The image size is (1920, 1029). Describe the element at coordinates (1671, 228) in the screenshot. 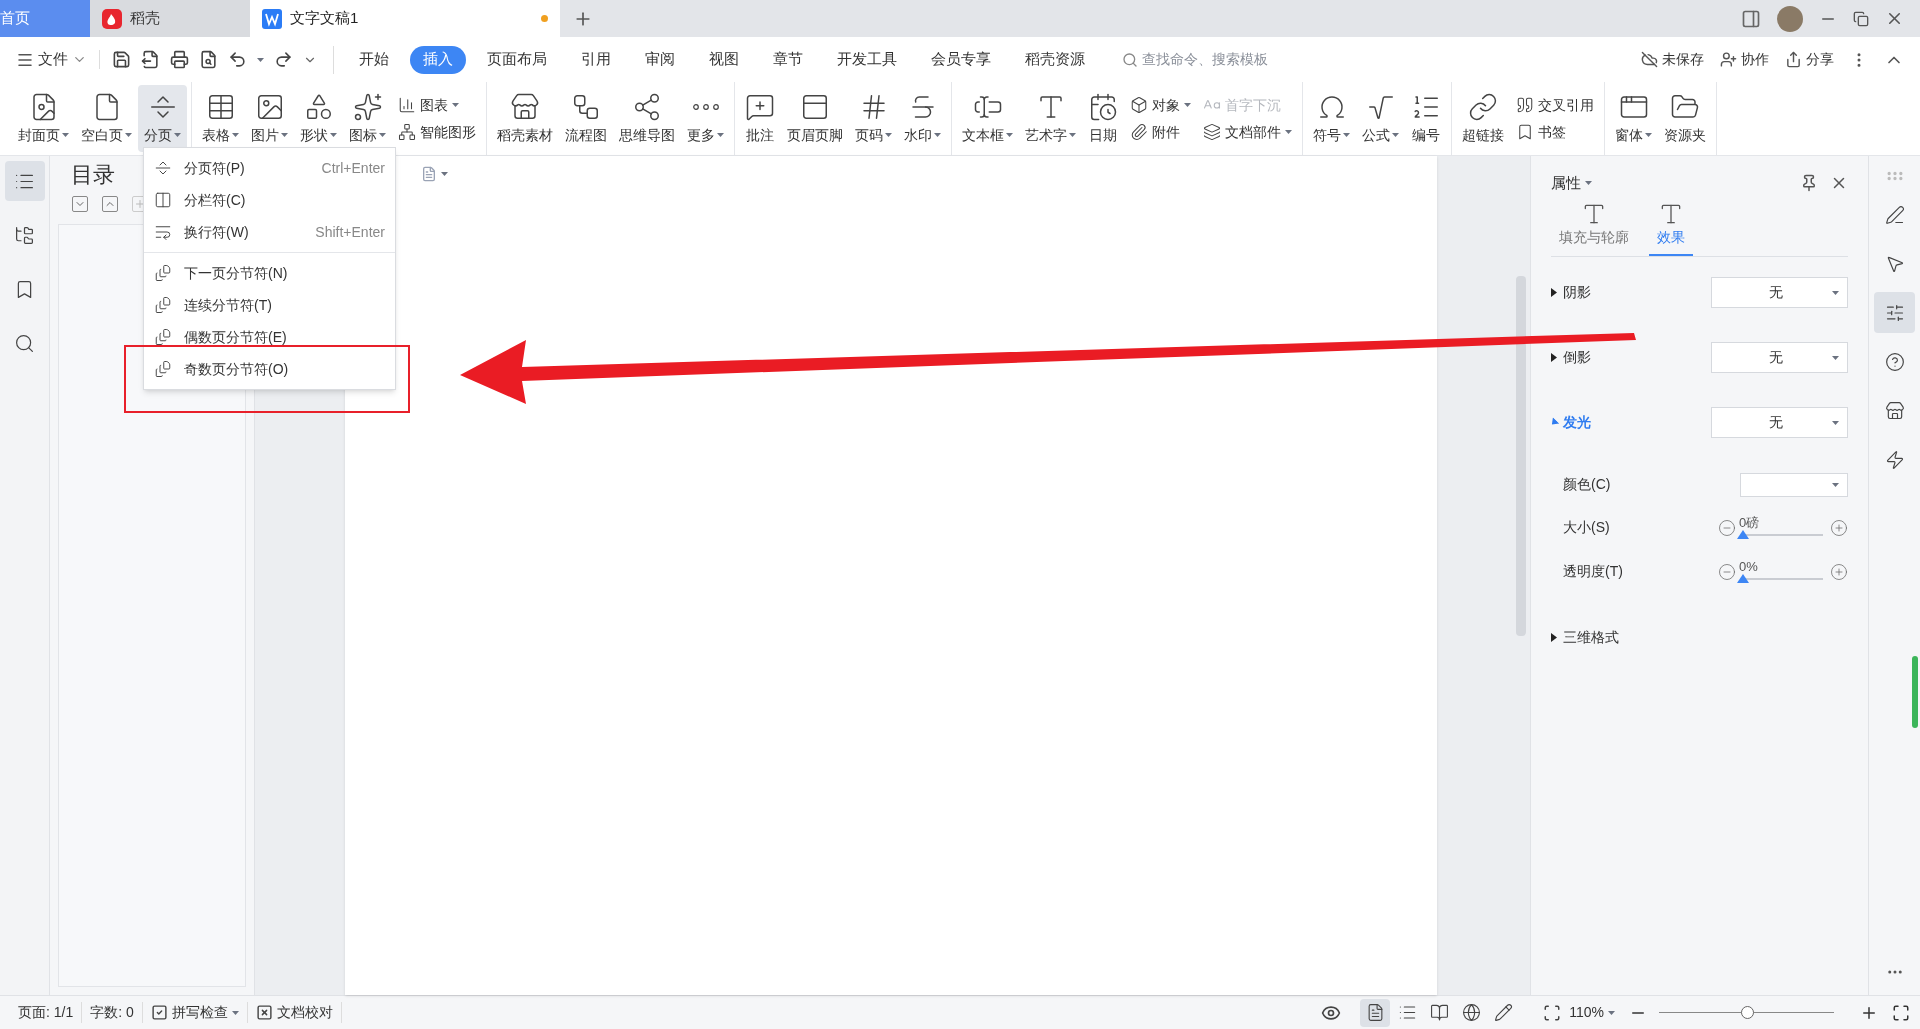

I see `panel-tab: 效果` at that location.